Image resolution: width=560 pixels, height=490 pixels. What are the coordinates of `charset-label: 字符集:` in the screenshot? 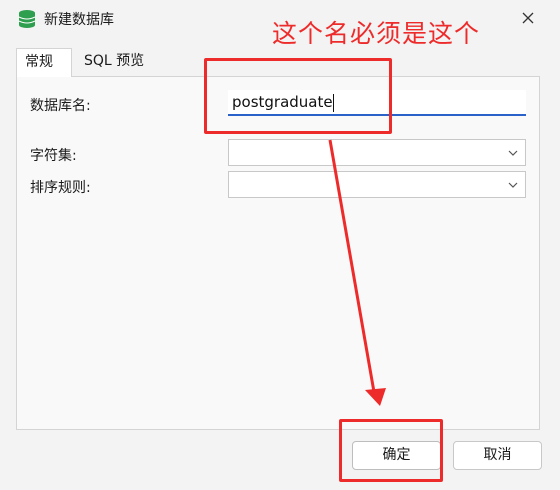 It's located at (53, 156).